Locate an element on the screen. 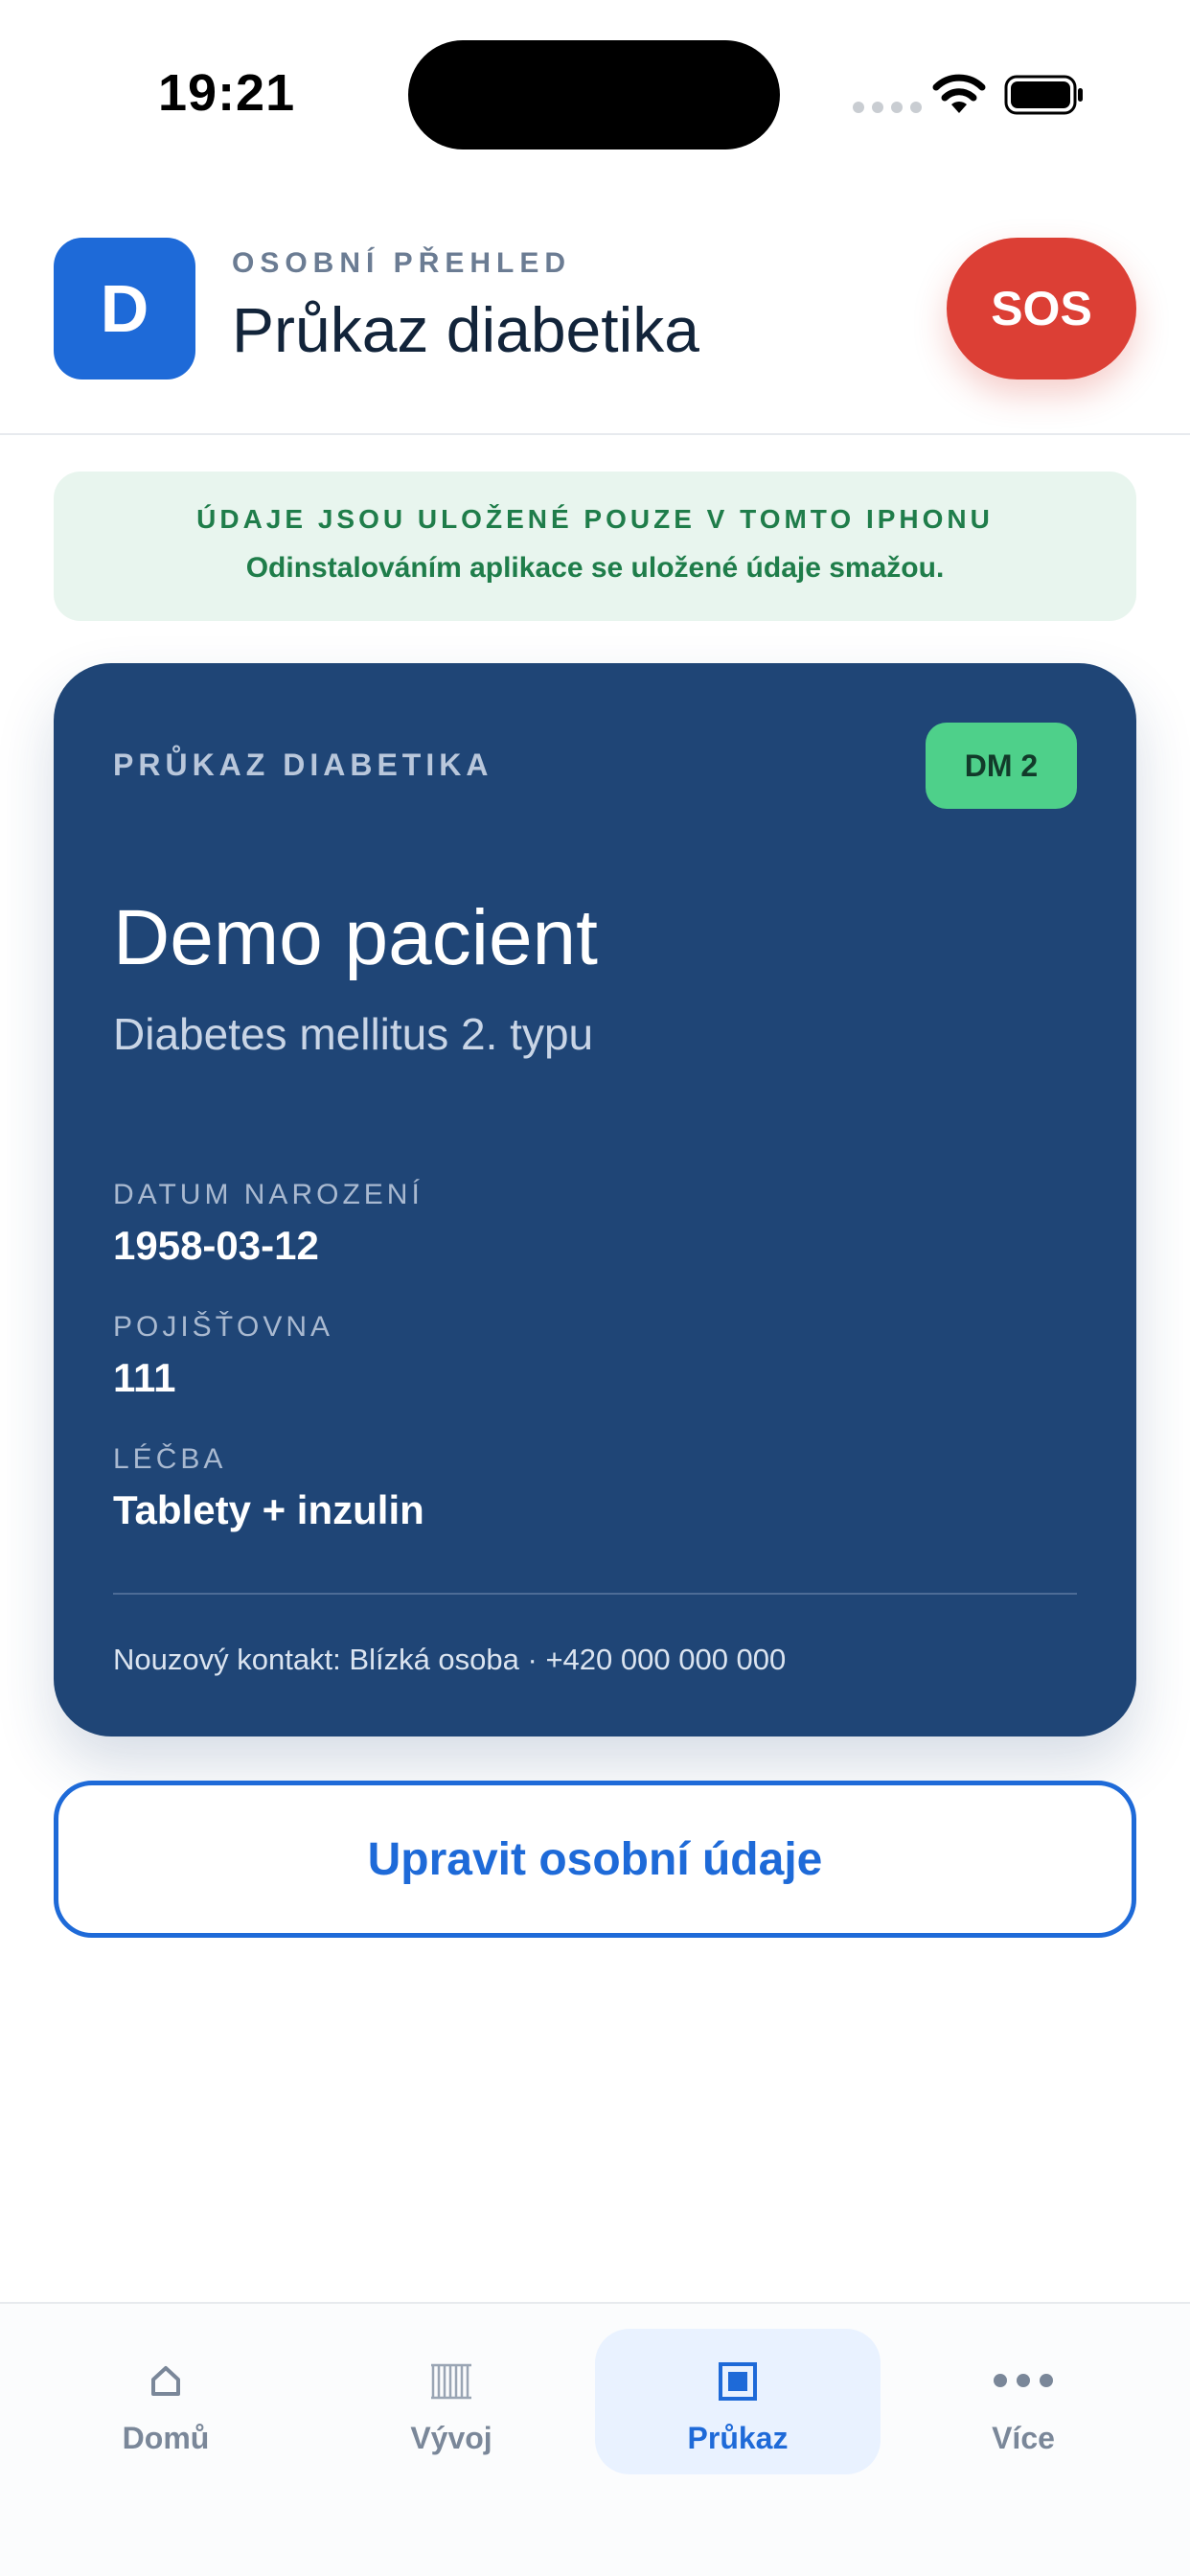  card-icon is located at coordinates (738, 2381).